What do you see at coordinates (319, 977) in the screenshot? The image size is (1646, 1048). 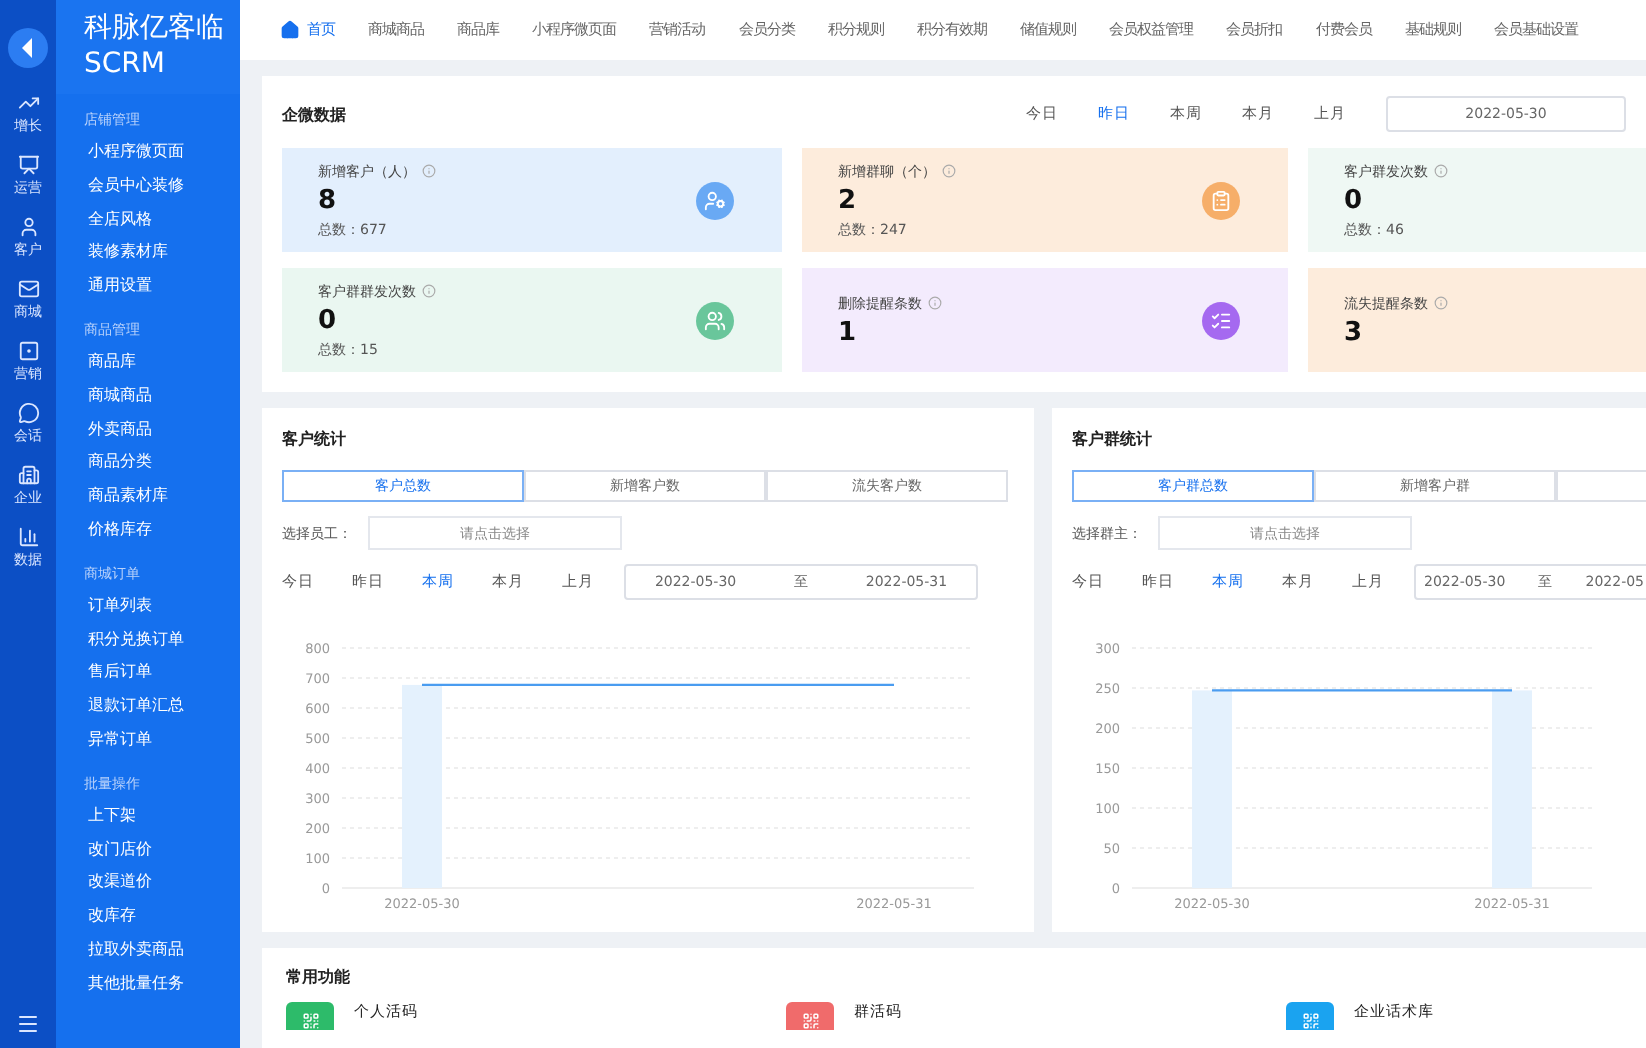 I see `section-title: 常用功能` at bounding box center [319, 977].